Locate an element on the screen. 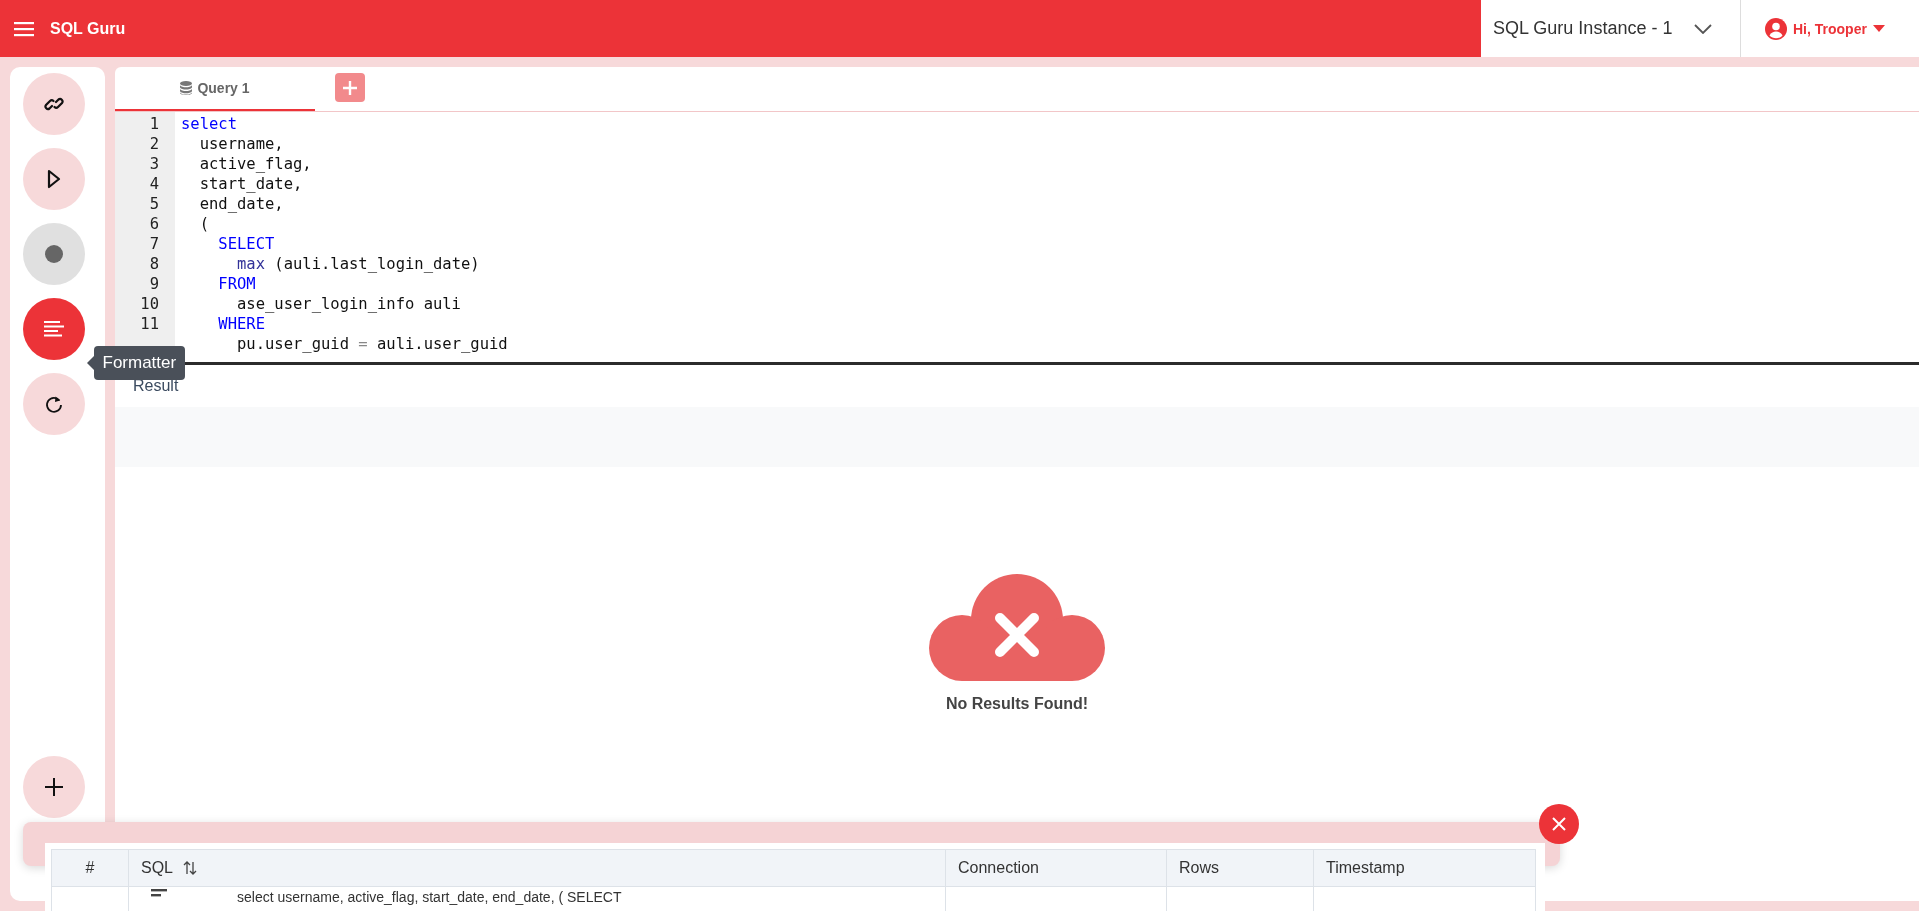 The image size is (1919, 911). code-line: FROM is located at coordinates (237, 284).